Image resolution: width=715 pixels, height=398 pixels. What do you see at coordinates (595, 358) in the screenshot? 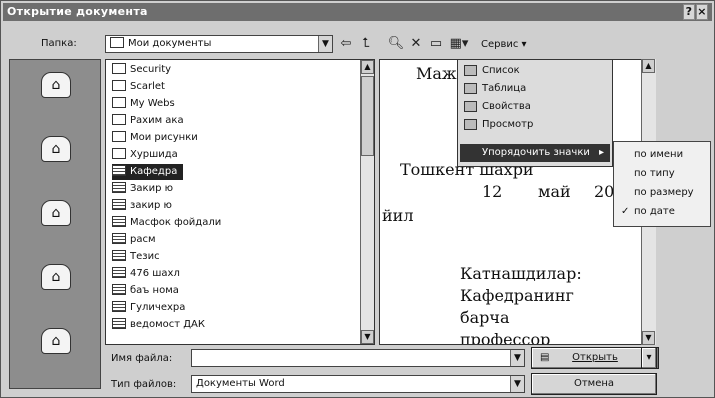
I see `open-button: ▤ Открыть` at bounding box center [595, 358].